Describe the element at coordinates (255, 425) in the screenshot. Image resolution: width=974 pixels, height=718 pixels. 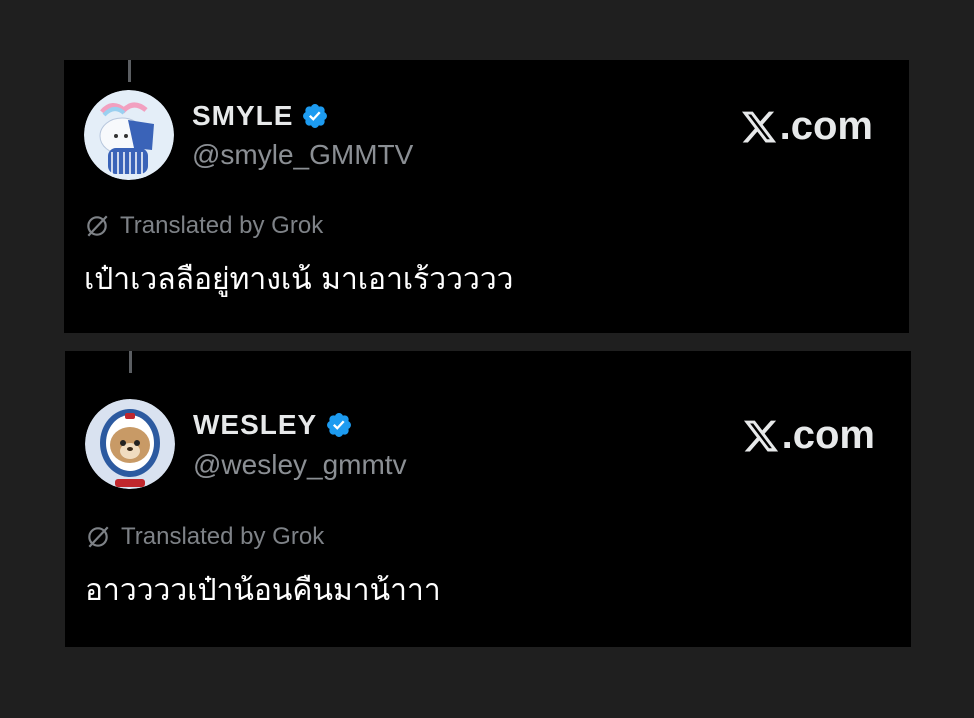
I see `display-name: WESLEY` at that location.